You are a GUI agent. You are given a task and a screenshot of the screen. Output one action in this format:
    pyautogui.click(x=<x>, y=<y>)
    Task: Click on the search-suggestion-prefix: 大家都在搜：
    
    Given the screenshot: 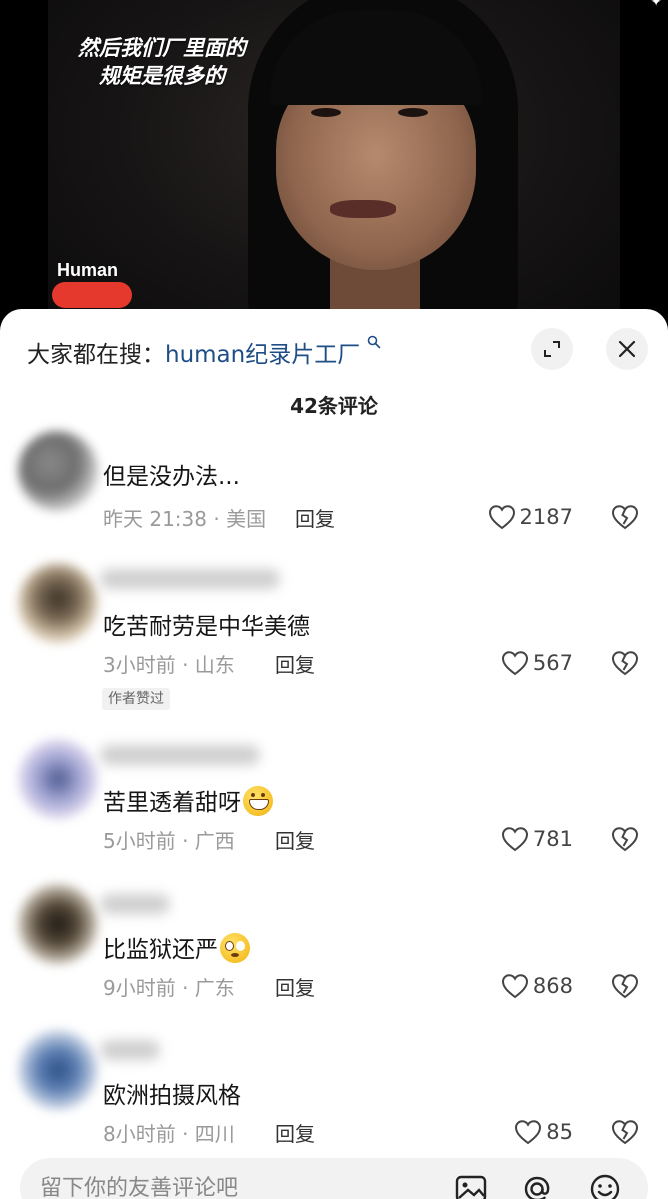 What is the action you would take?
    pyautogui.click(x=96, y=355)
    